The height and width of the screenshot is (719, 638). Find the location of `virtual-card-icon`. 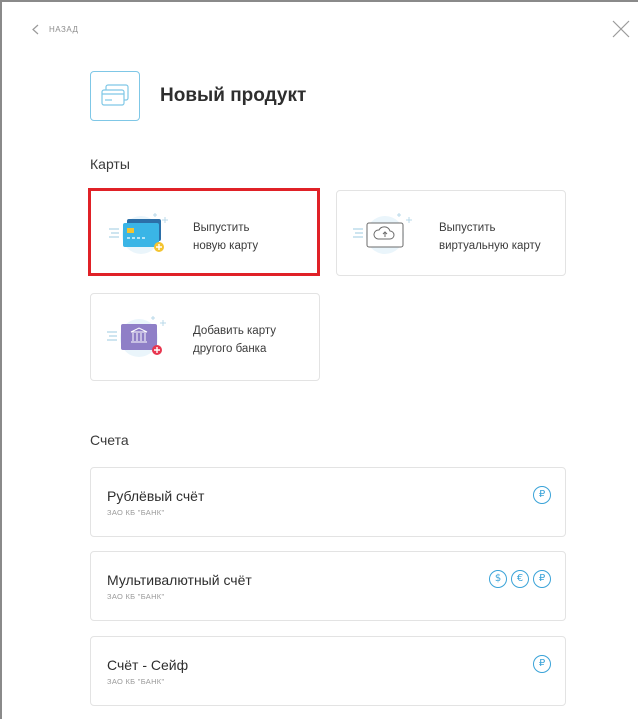

virtual-card-icon is located at coordinates (382, 233).